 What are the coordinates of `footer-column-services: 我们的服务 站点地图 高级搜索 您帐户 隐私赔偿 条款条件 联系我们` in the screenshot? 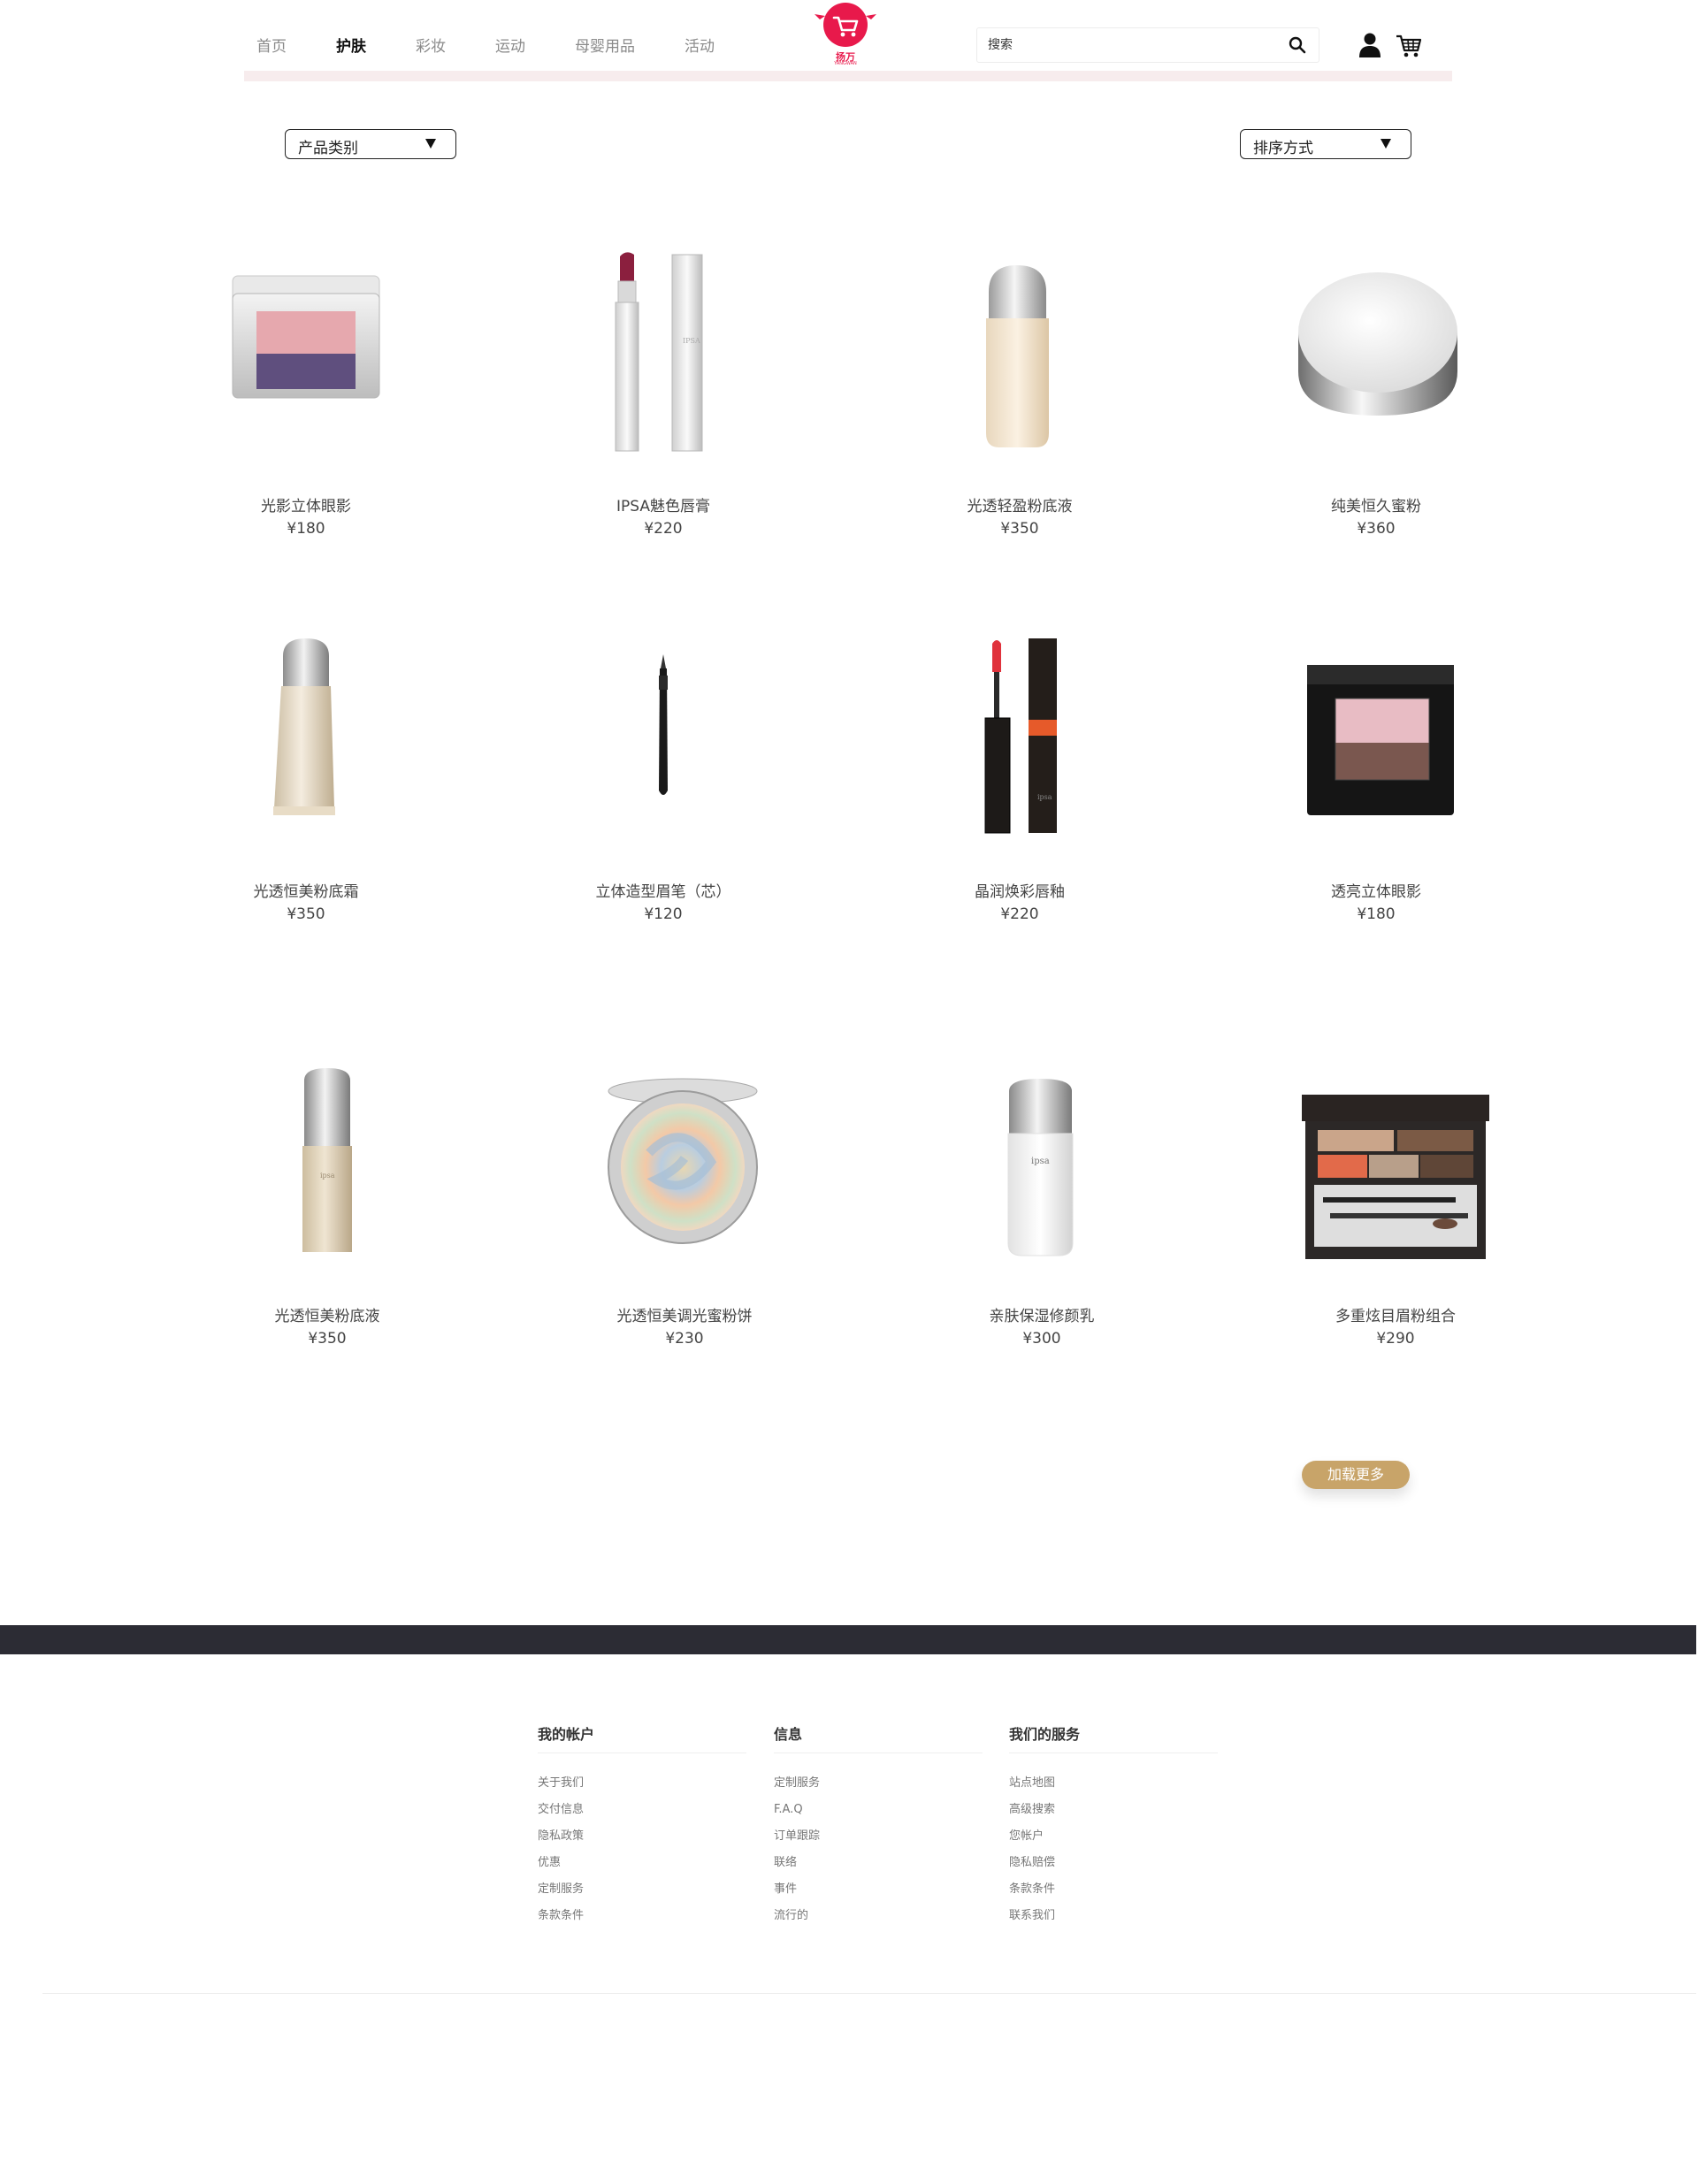 It's located at (1113, 1822).